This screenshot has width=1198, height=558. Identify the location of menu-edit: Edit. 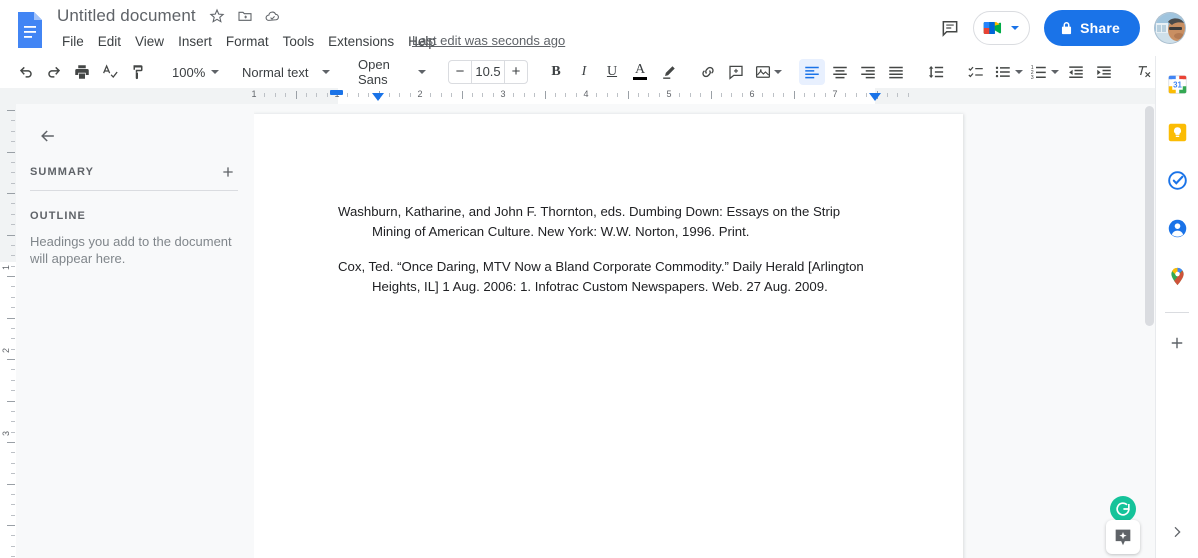
(109, 41).